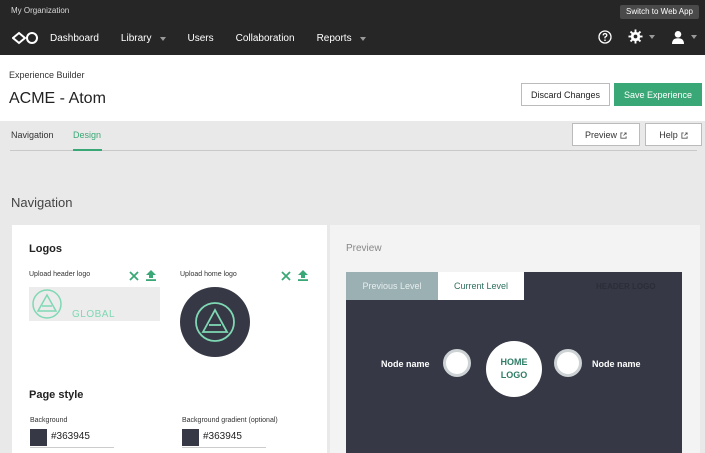  Describe the element at coordinates (32, 135) in the screenshot. I see `tab-navigation: Navigation` at that location.